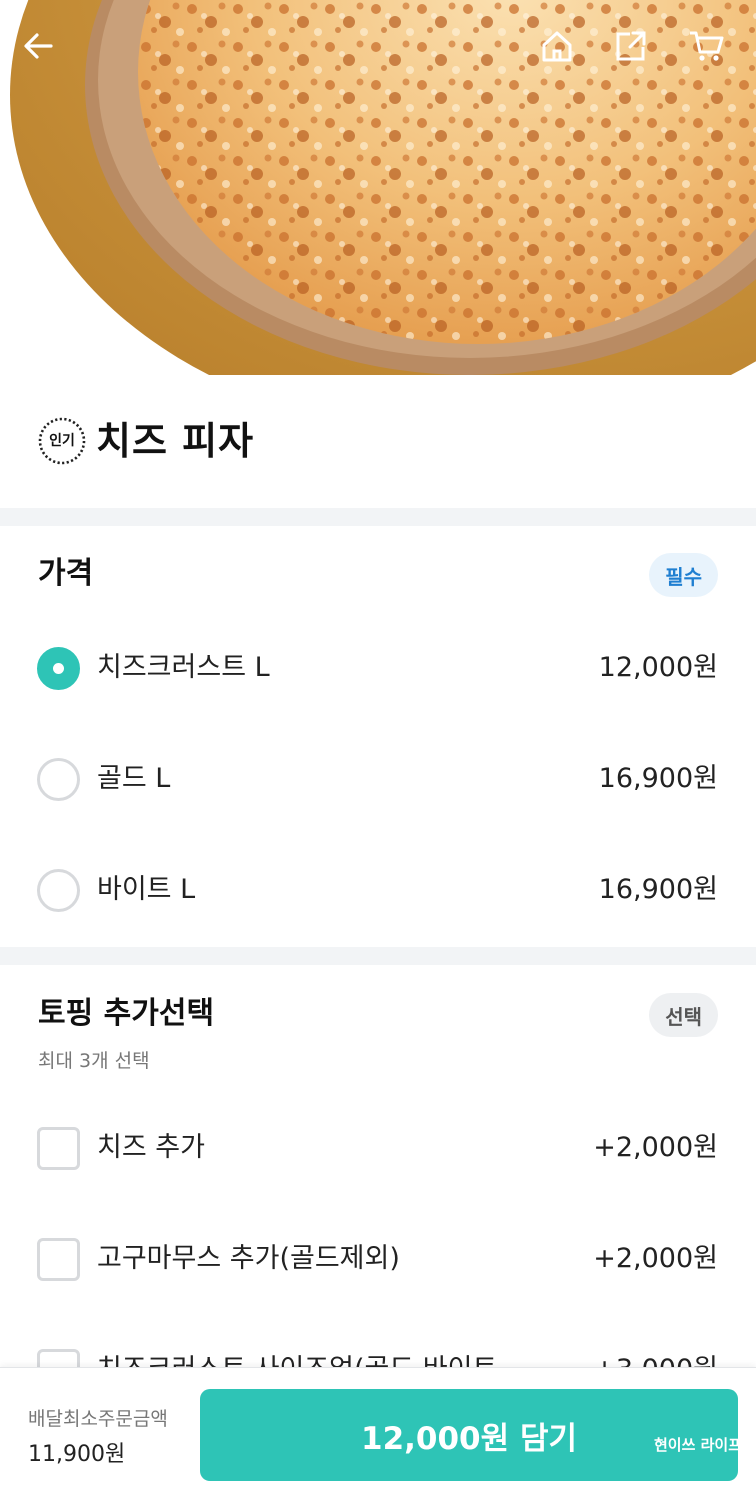 The width and height of the screenshot is (756, 1499). Describe the element at coordinates (378, 1148) in the screenshot. I see `topping-option-row: 치즈 추가 +2,000원` at that location.